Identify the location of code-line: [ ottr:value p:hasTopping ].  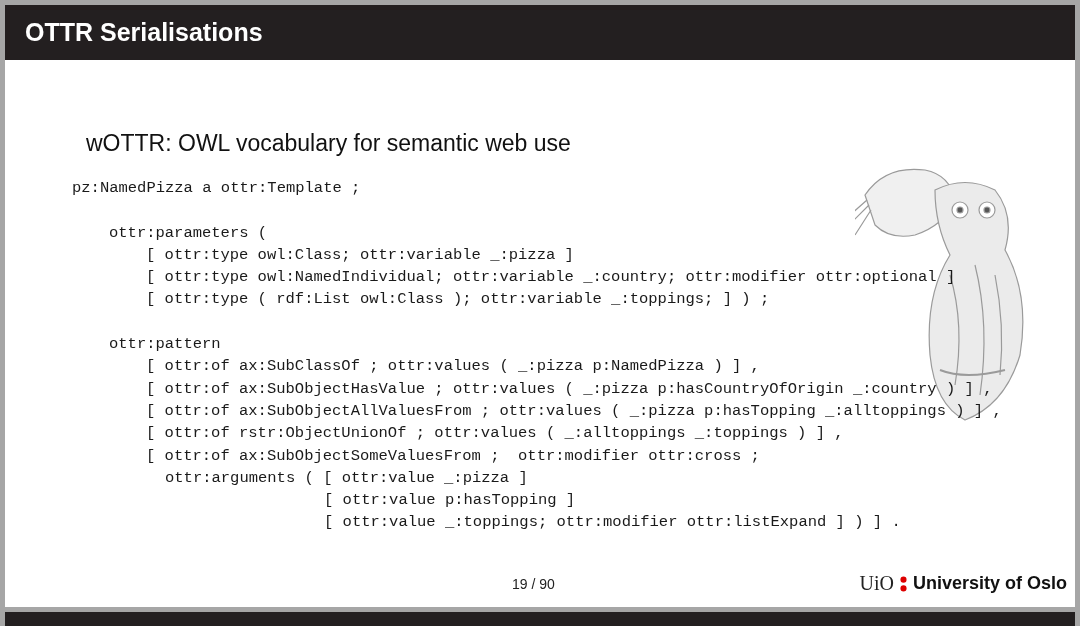
(450, 501).